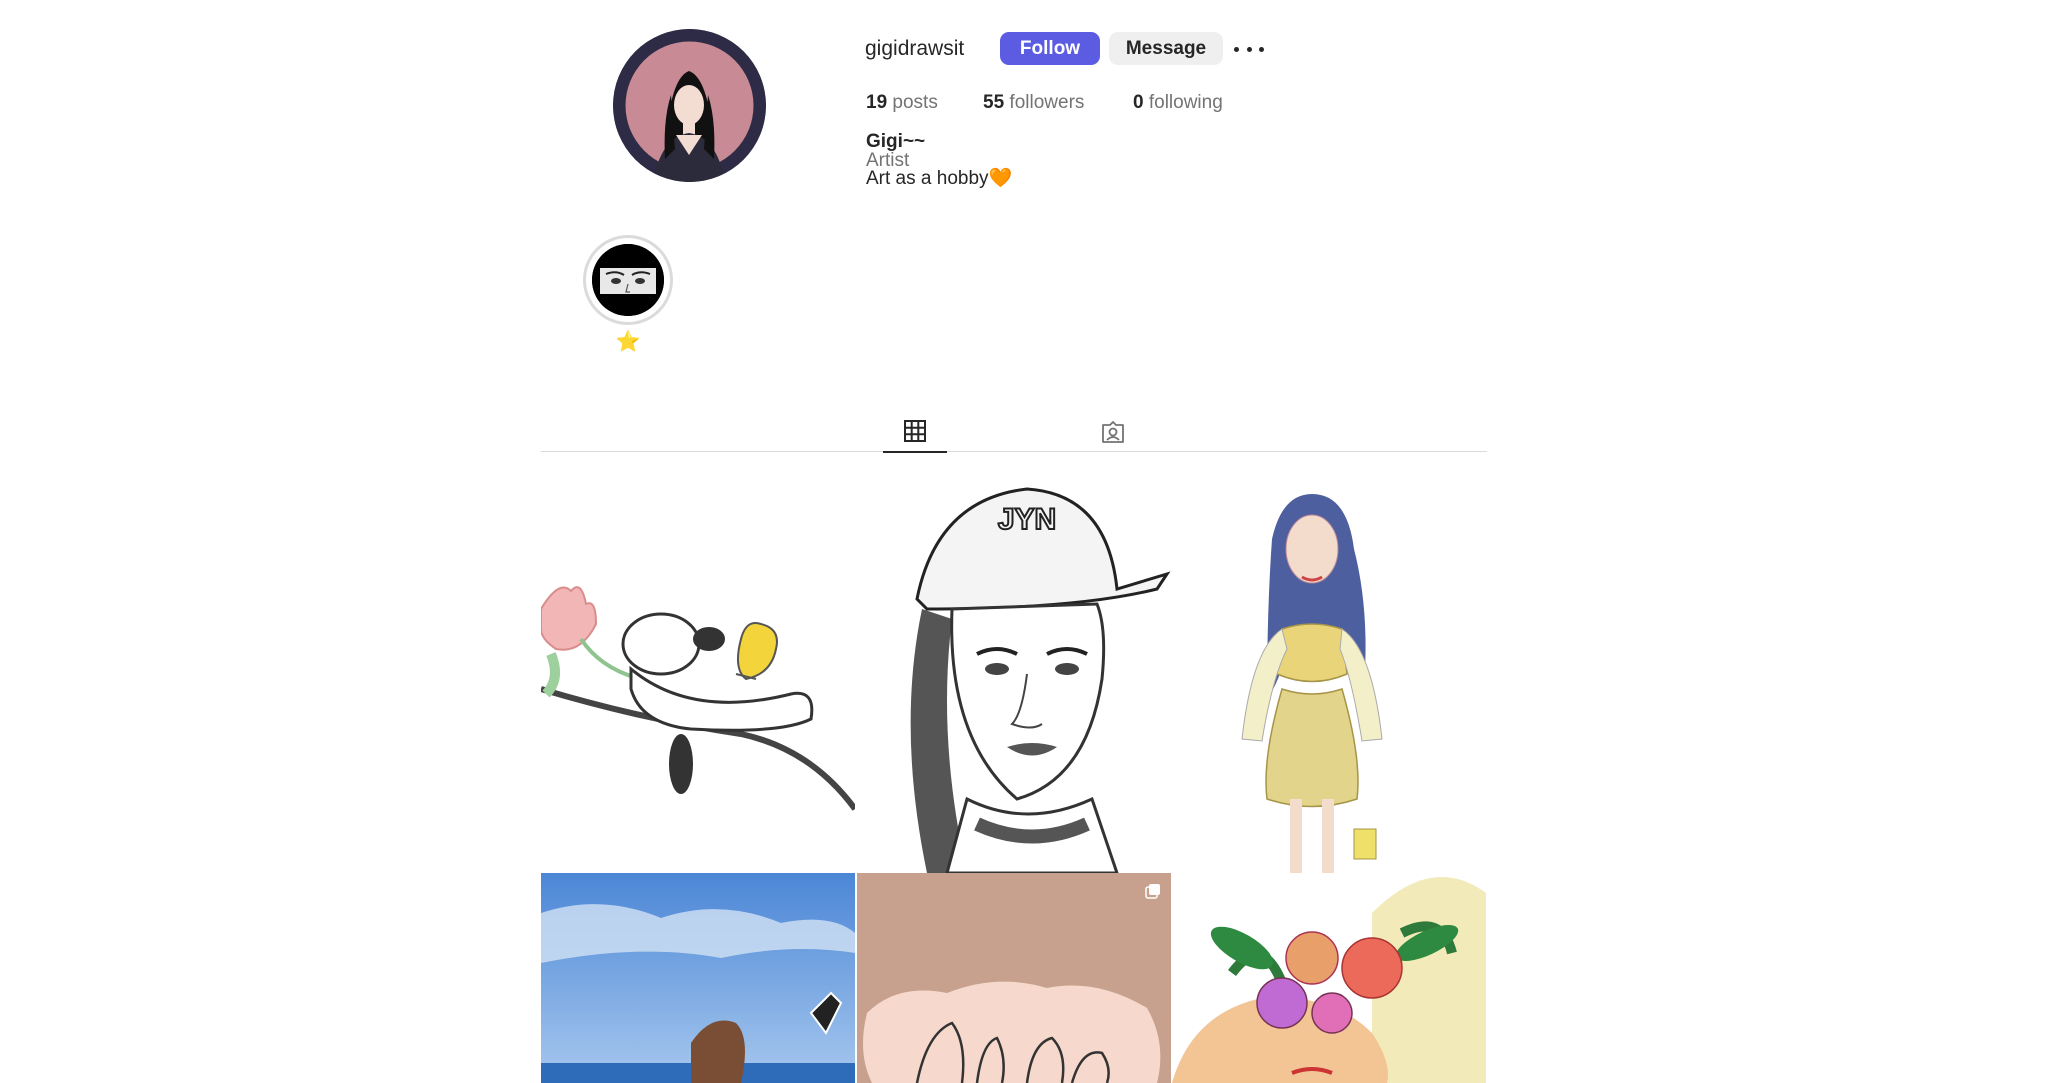 This screenshot has width=2050, height=1083. I want to click on highlight-cover, so click(628, 280).